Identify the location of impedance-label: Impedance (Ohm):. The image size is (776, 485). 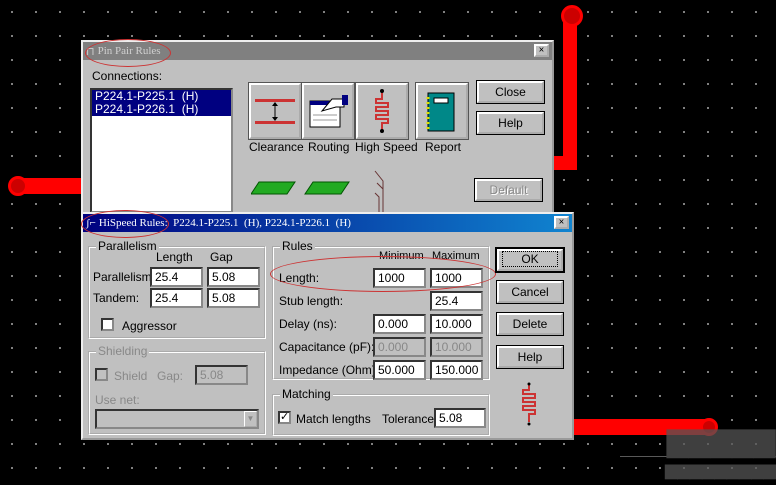
(329, 370).